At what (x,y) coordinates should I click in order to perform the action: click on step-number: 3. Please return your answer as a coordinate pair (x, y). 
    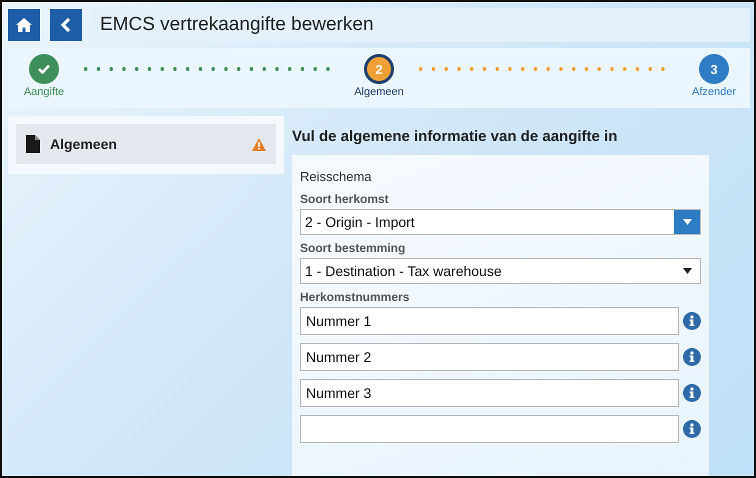
    Looking at the image, I should click on (714, 69).